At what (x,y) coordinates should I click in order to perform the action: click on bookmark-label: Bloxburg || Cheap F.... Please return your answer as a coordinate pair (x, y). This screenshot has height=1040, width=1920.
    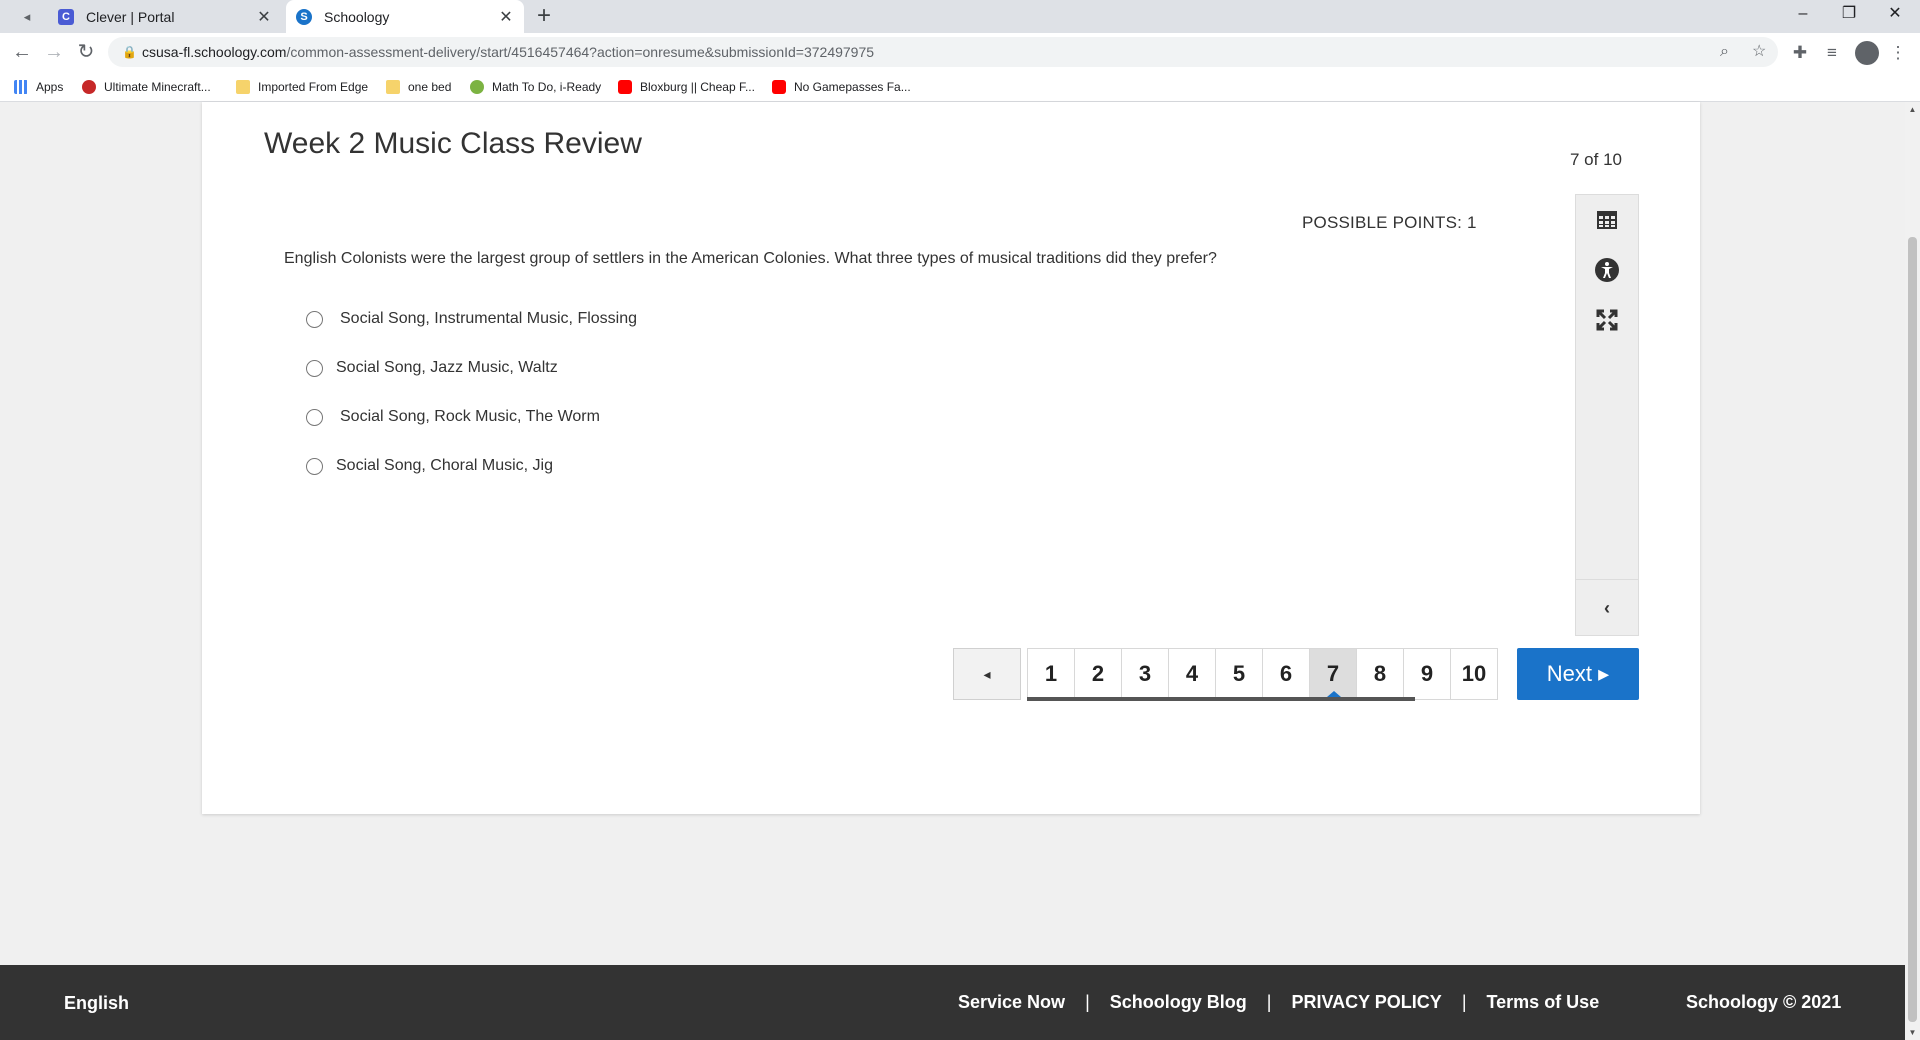
    Looking at the image, I should click on (697, 87).